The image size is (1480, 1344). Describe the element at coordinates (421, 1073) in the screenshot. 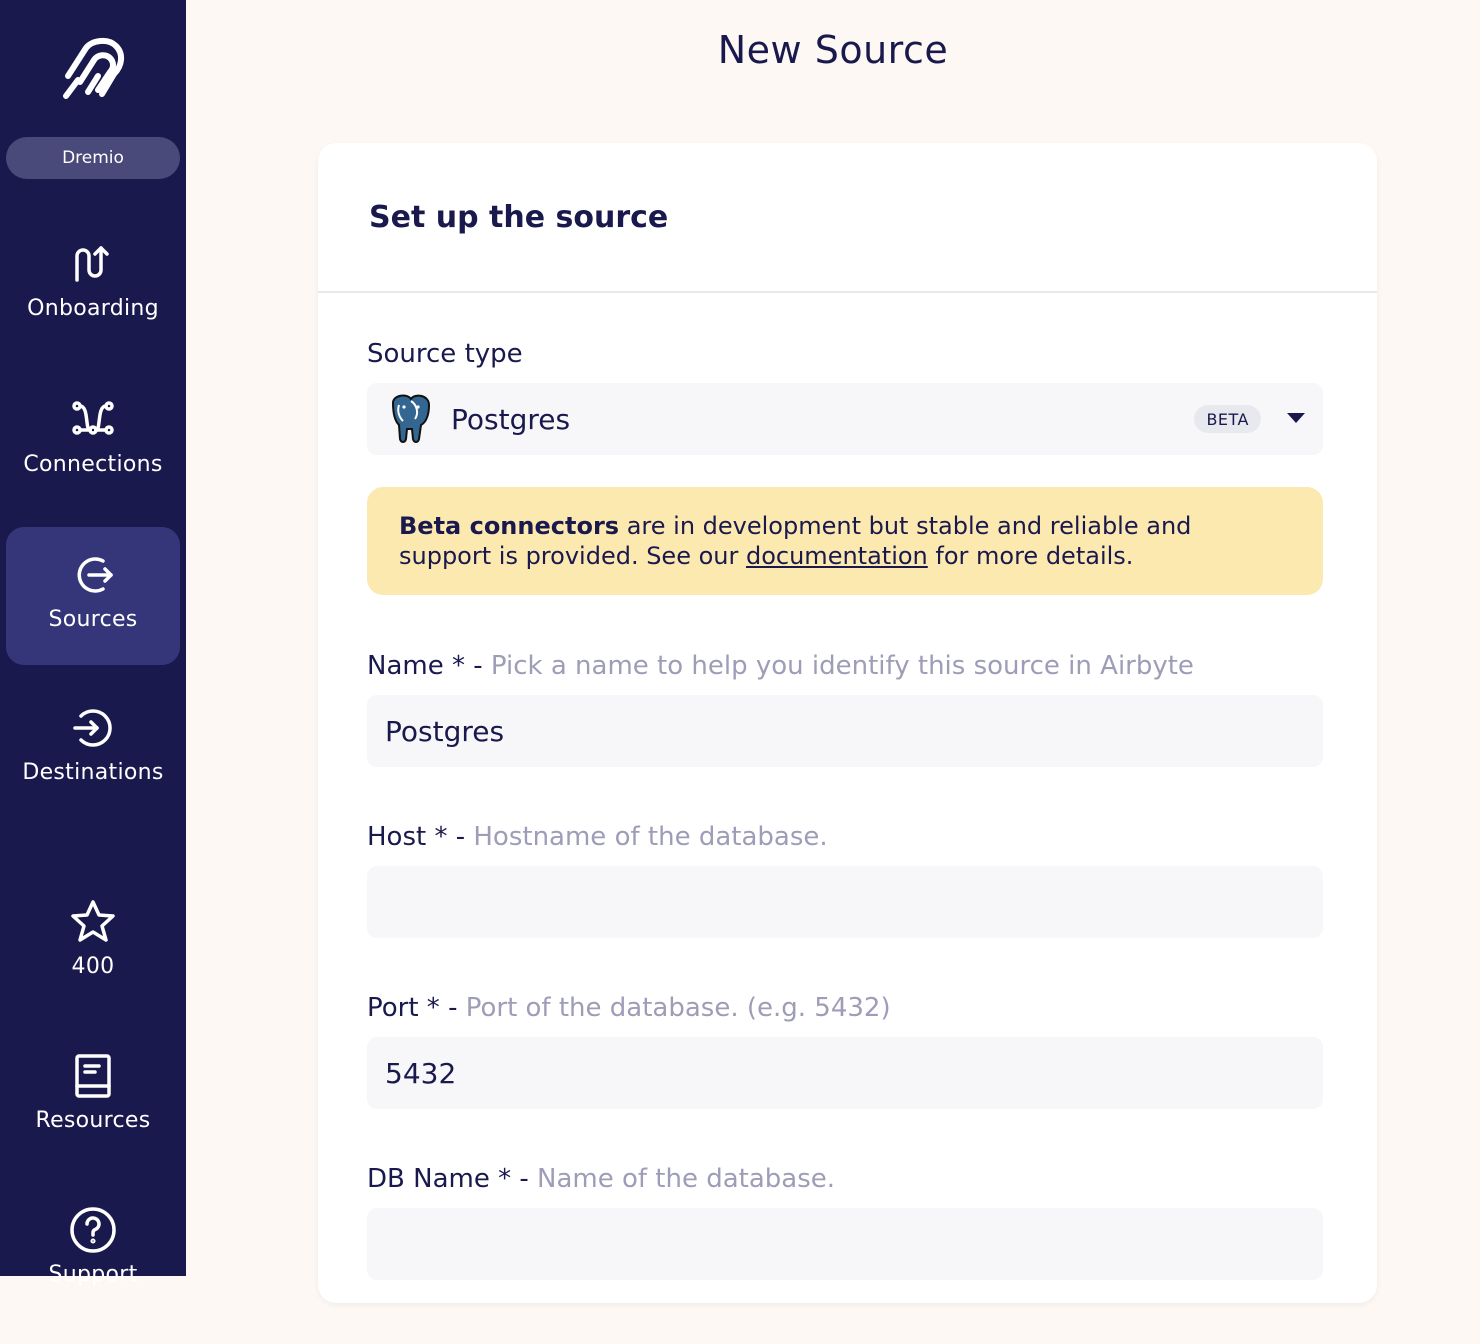

I see `port-input-value: 5432` at that location.